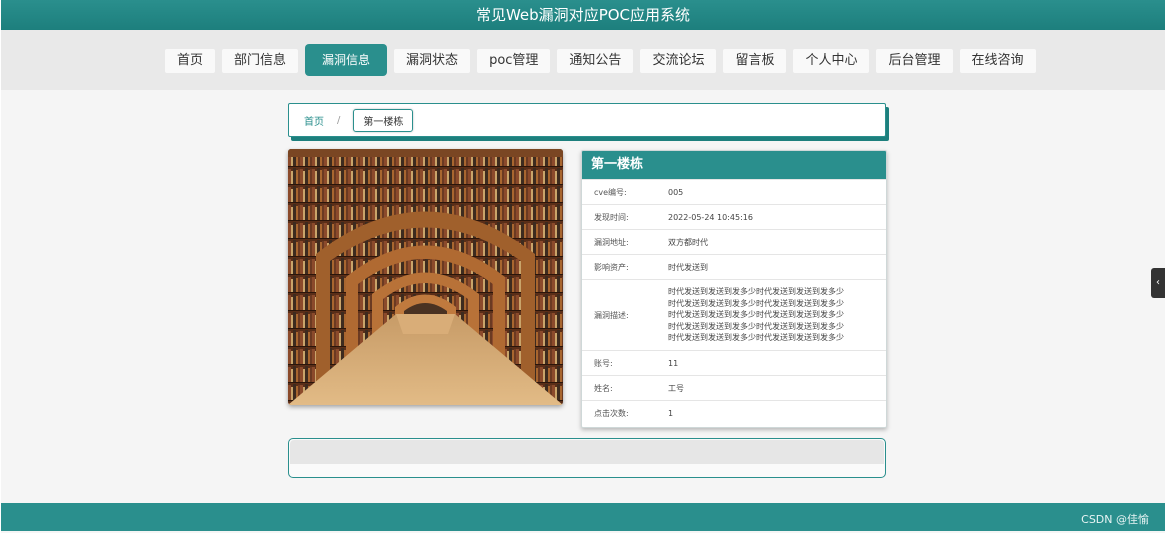 This screenshot has height=533, width=1166. I want to click on nav-item-notices: 通知公告, so click(595, 61).